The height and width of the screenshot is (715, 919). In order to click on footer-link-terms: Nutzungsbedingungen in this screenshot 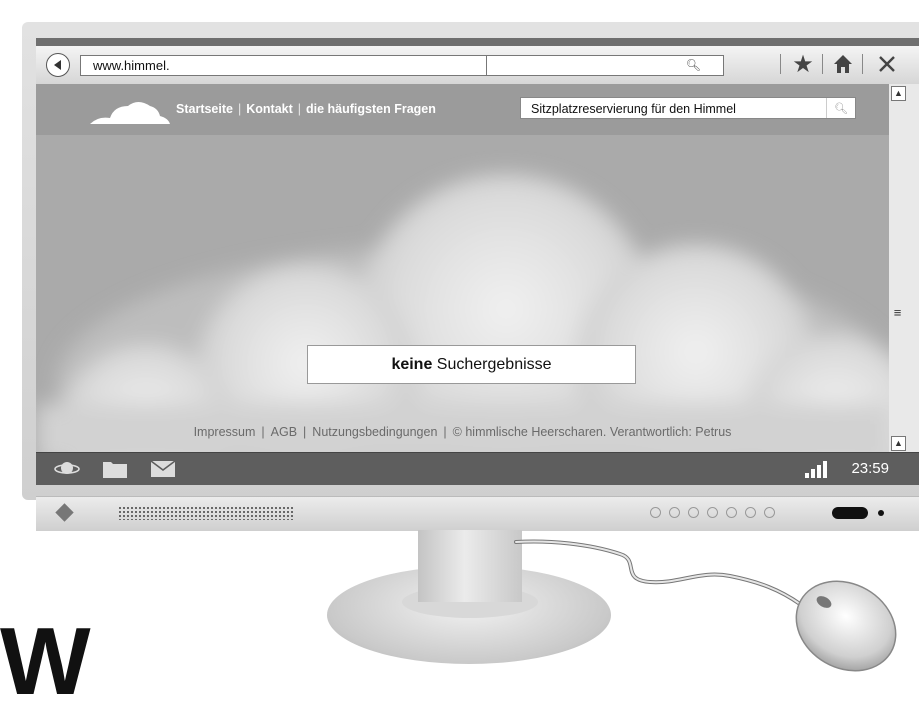, I will do `click(374, 432)`.